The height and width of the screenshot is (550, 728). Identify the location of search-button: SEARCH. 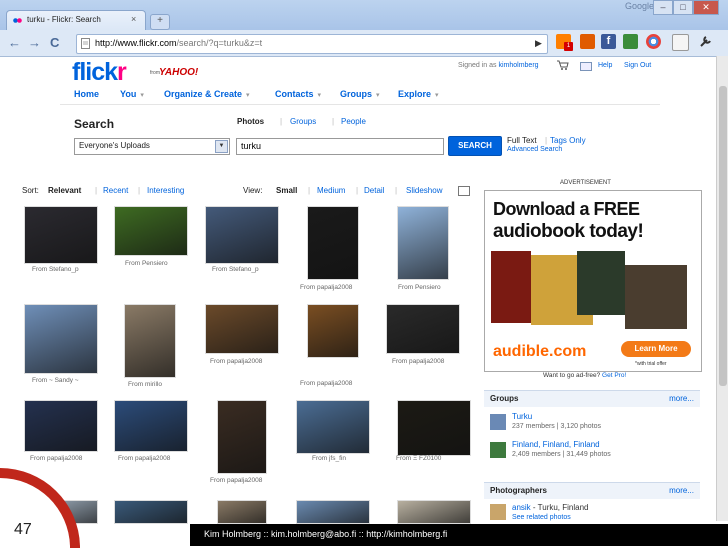
(475, 146).